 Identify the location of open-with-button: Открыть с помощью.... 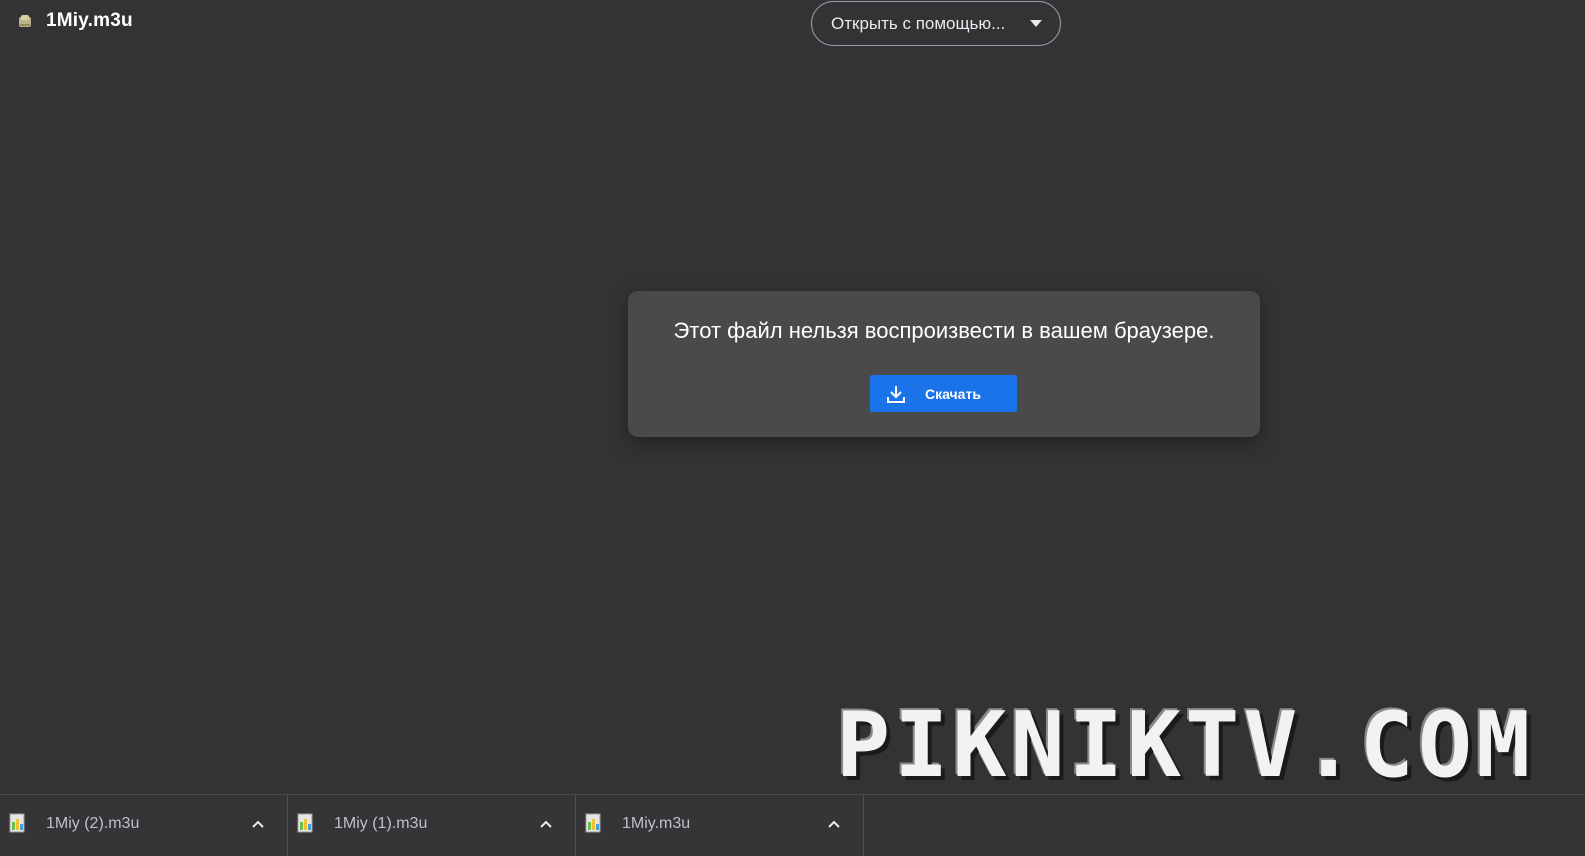
(936, 23).